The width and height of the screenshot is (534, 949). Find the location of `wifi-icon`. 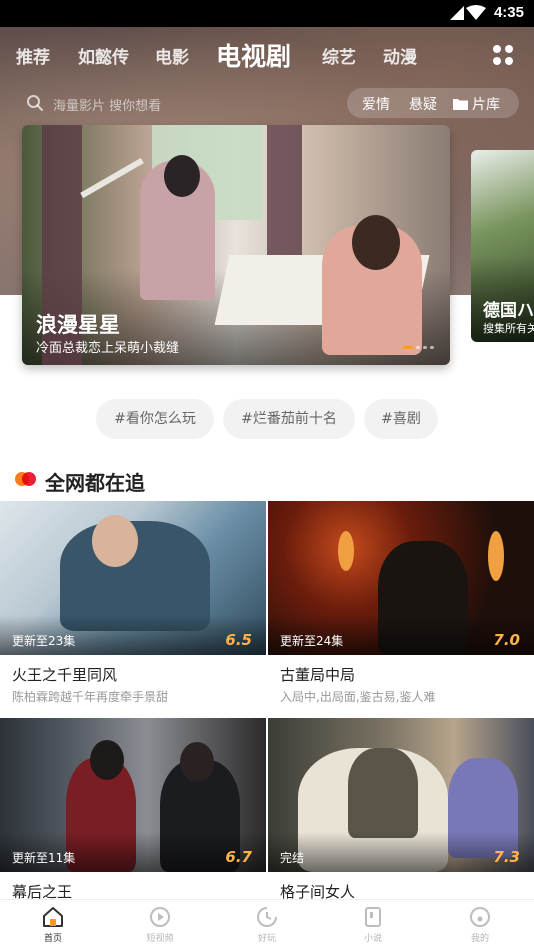

wifi-icon is located at coordinates (476, 12).